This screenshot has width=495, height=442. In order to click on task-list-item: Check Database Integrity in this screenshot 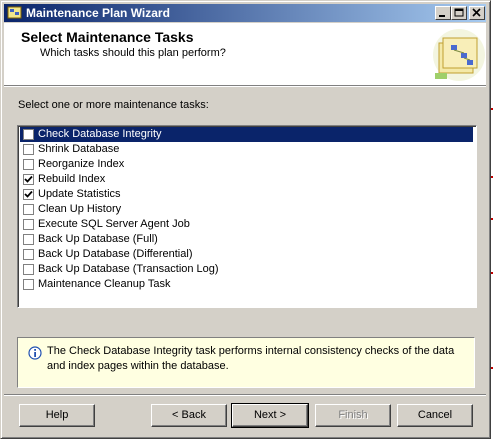, I will do `click(246, 134)`.